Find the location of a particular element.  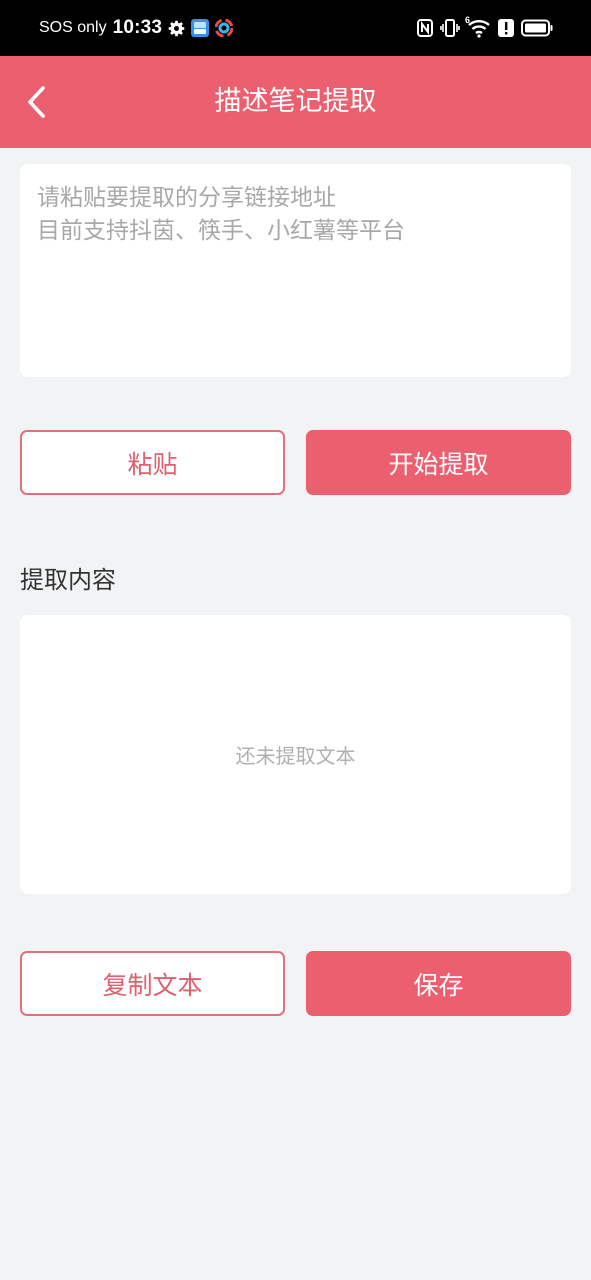

app-icon-blue is located at coordinates (200, 28).